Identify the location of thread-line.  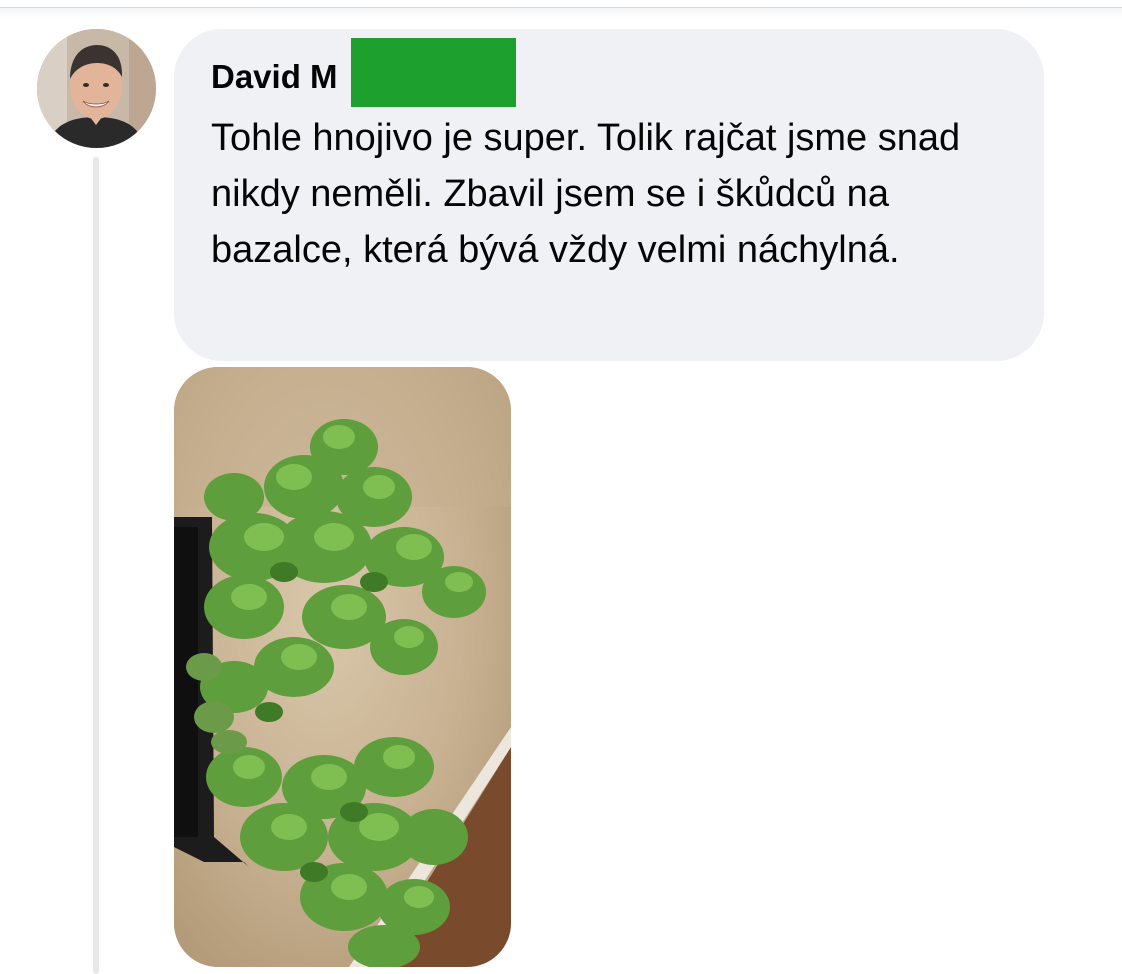
(96, 565).